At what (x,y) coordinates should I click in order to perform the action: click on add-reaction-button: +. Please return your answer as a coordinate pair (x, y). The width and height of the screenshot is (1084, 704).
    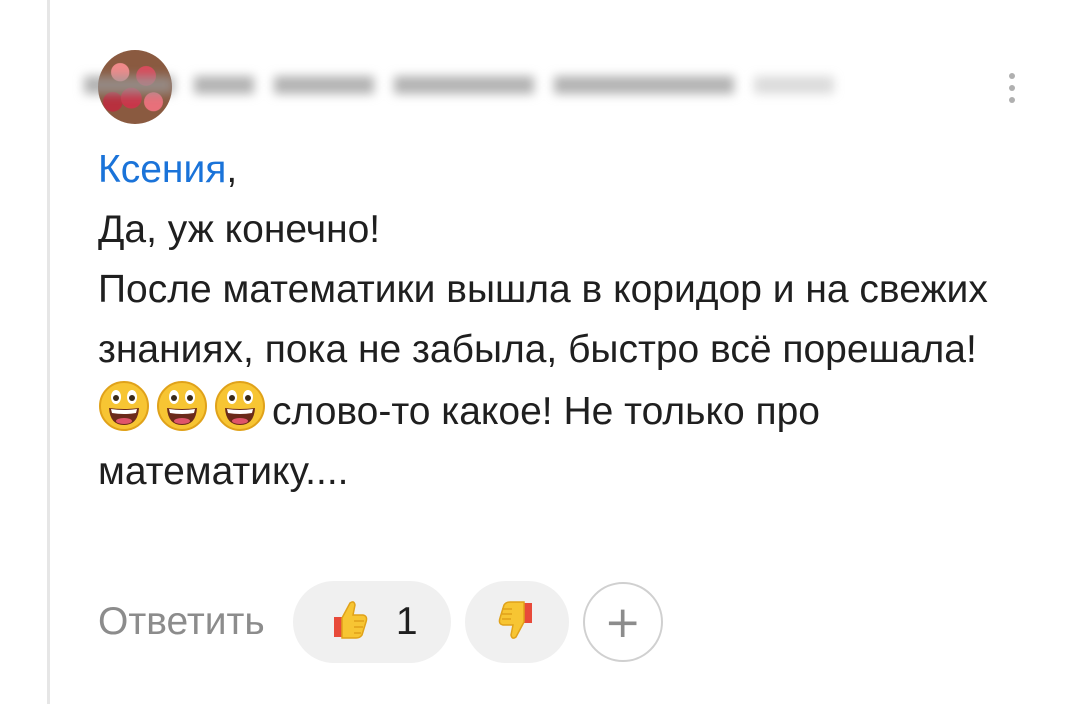
    Looking at the image, I should click on (622, 622).